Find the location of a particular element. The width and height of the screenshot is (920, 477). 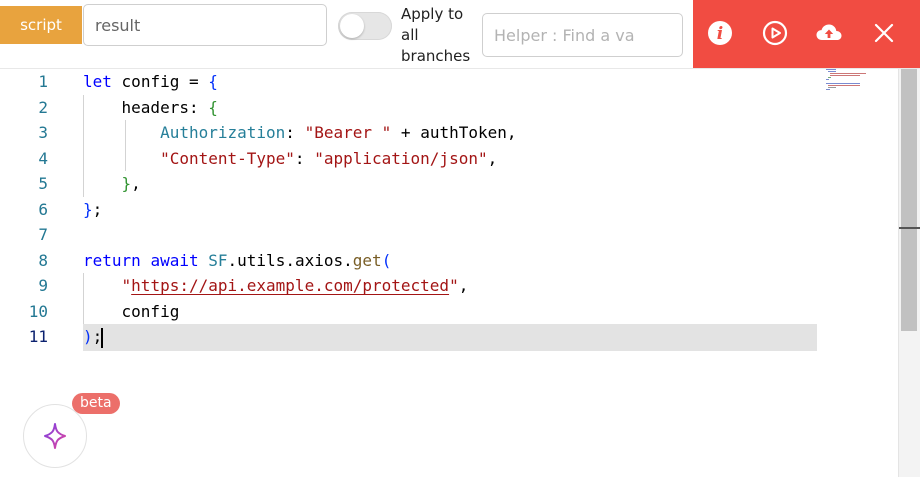

operator: + is located at coordinates (405, 132).